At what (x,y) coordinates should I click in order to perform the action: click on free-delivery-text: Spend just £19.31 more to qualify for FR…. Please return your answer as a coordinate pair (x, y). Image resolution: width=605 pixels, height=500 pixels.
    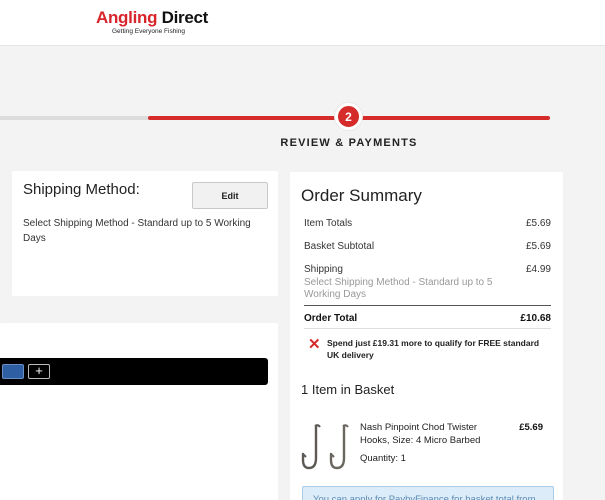
    Looking at the image, I should click on (433, 349).